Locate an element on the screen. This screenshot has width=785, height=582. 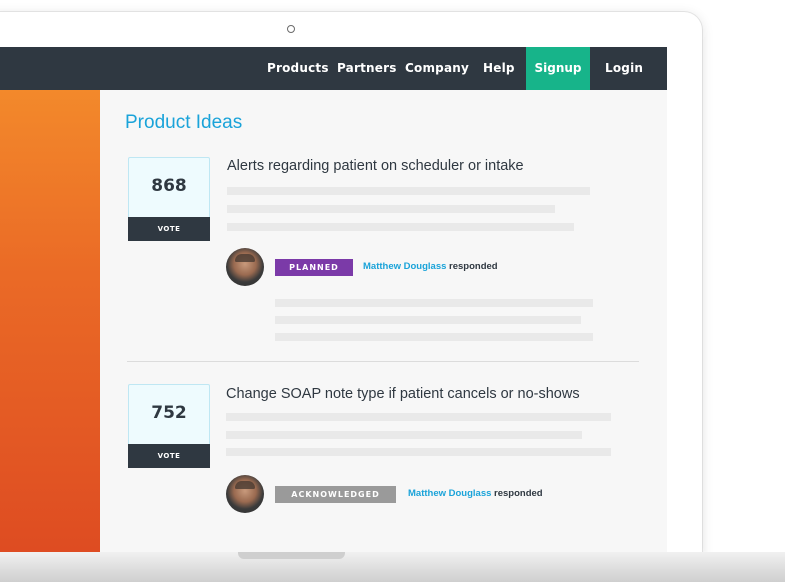
status-badge: PLANNED is located at coordinates (314, 267).